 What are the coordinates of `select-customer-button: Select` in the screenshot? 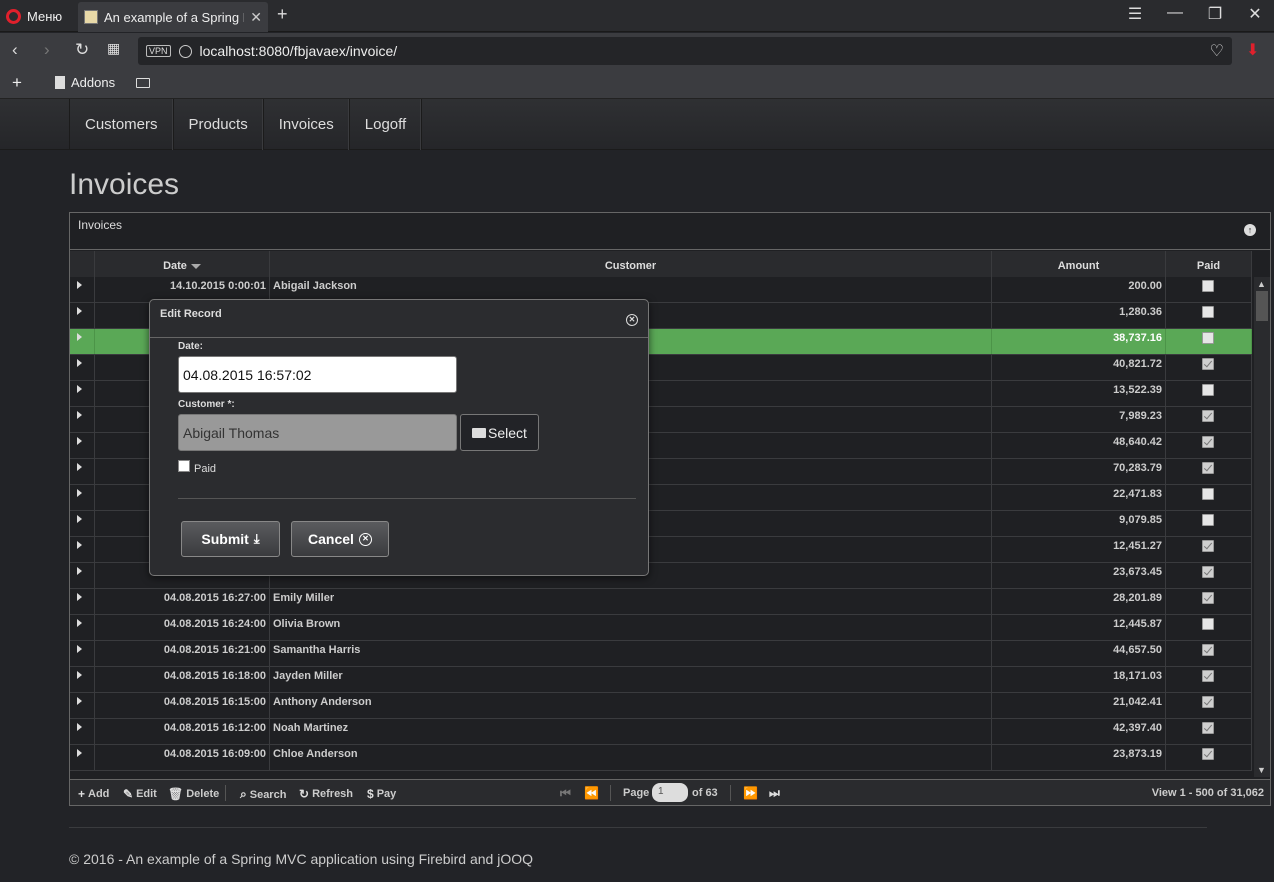 It's located at (499, 432).